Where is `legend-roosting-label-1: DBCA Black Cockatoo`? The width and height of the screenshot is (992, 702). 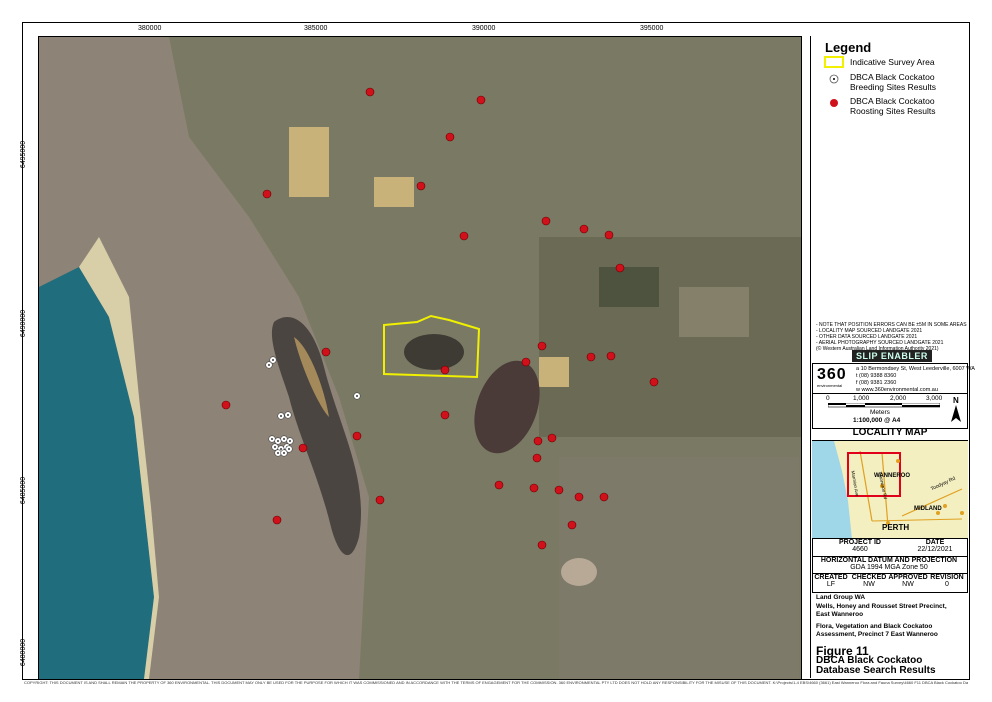 legend-roosting-label-1: DBCA Black Cockatoo is located at coordinates (892, 101).